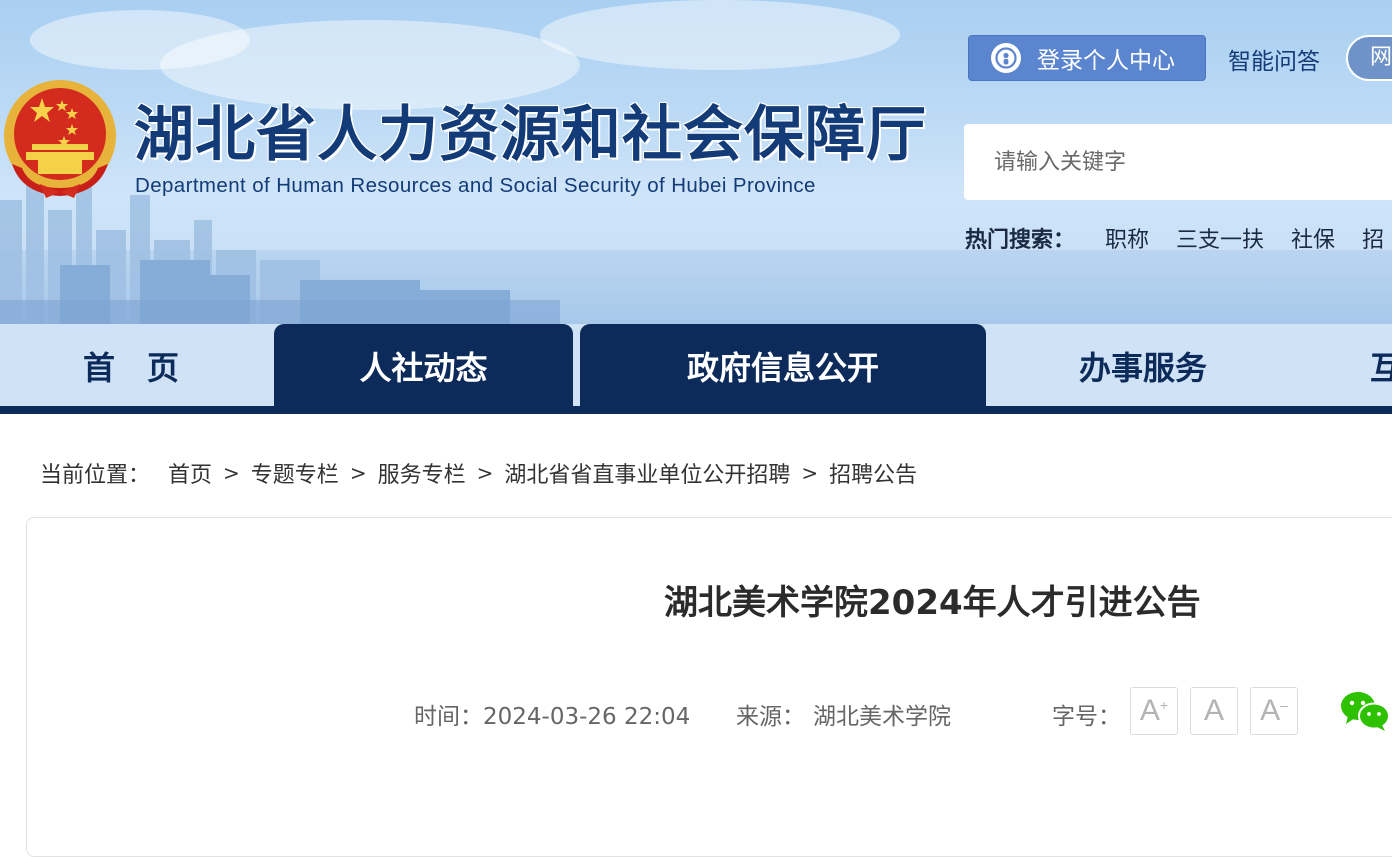 The image size is (1392, 857). I want to click on nav-item-home: 首 页, so click(131, 366).